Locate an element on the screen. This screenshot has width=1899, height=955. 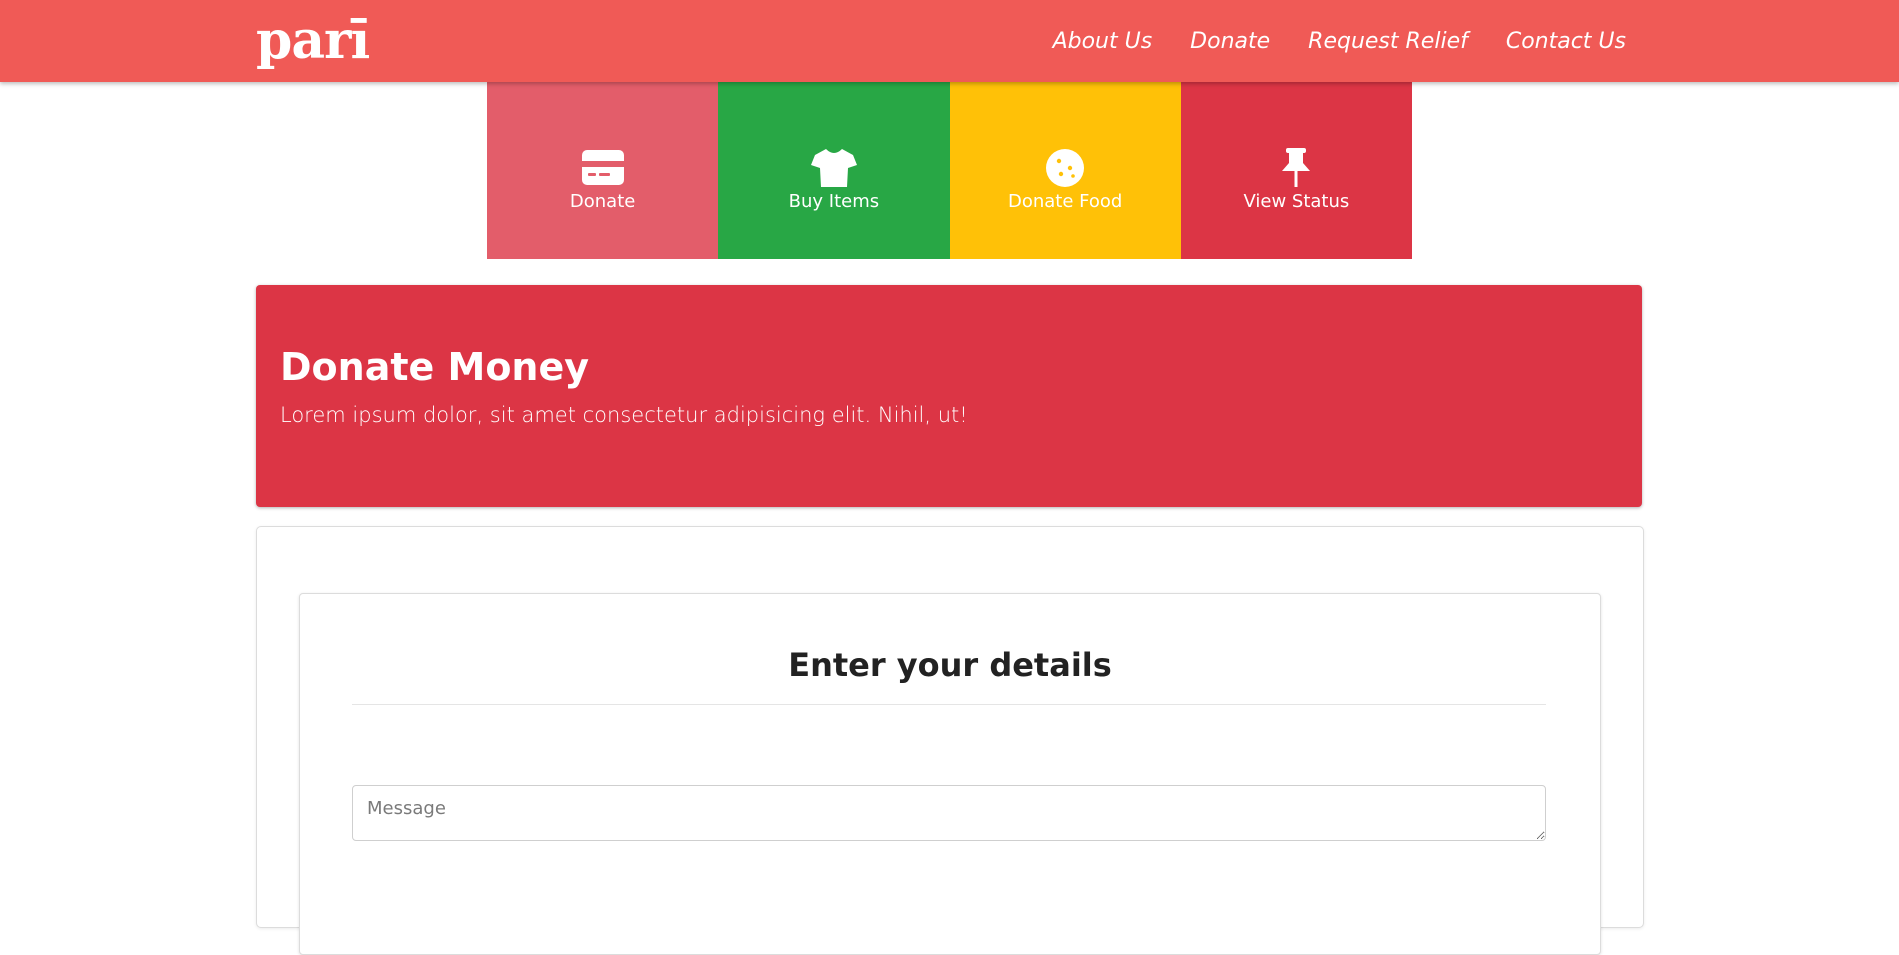
tile-view-status: View Status is located at coordinates (1296, 170).